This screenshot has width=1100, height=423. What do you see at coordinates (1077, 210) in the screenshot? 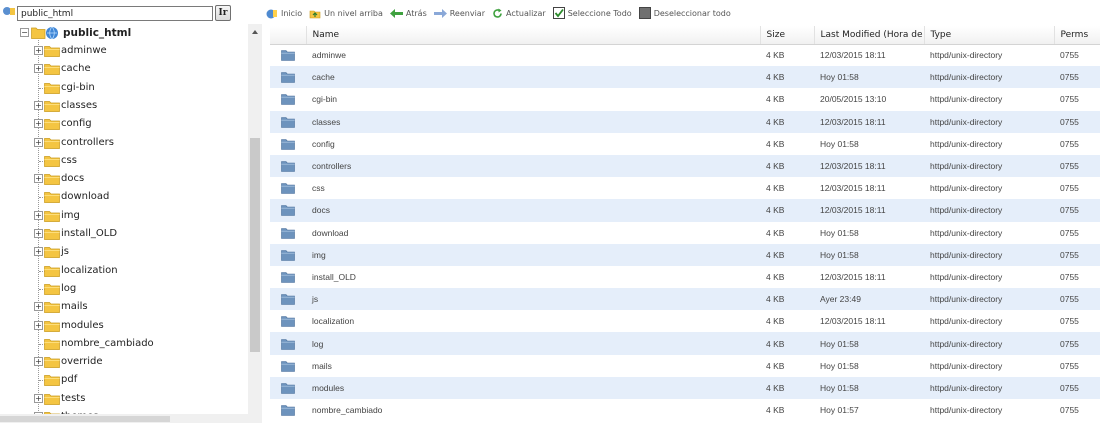
I see `row-perms: 0755` at bounding box center [1077, 210].